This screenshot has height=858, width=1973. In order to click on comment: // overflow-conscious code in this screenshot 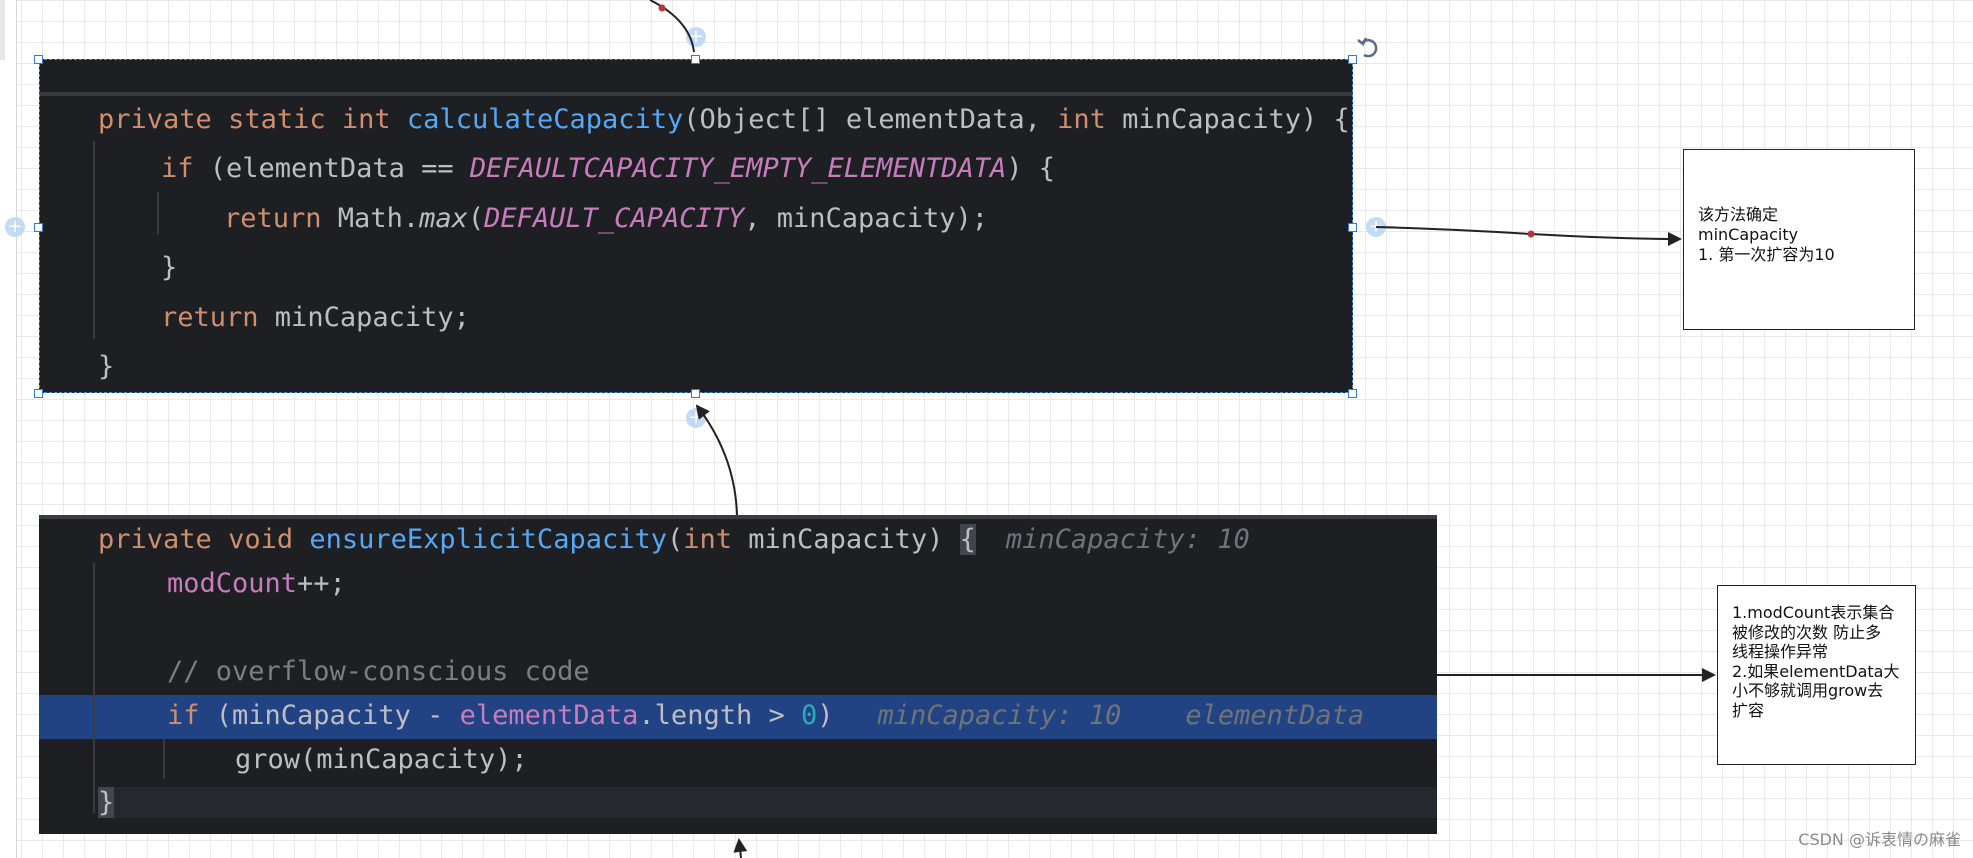, I will do `click(378, 671)`.